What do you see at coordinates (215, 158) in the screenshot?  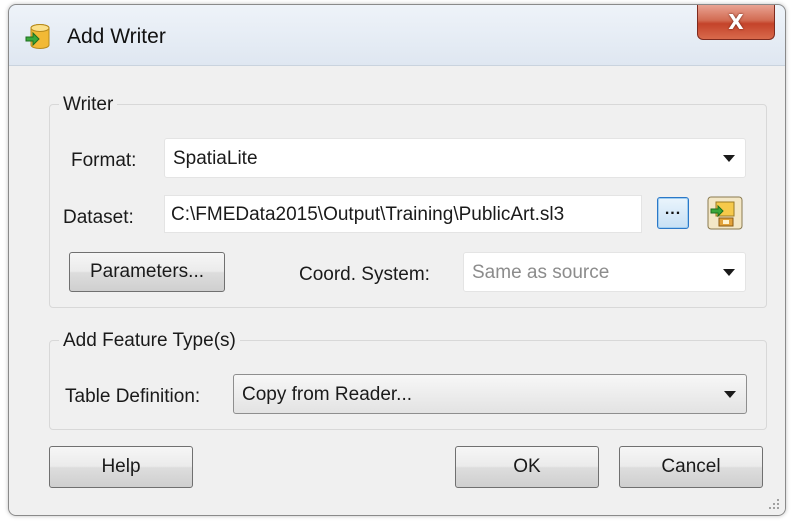 I see `format-value: SpatiaLite` at bounding box center [215, 158].